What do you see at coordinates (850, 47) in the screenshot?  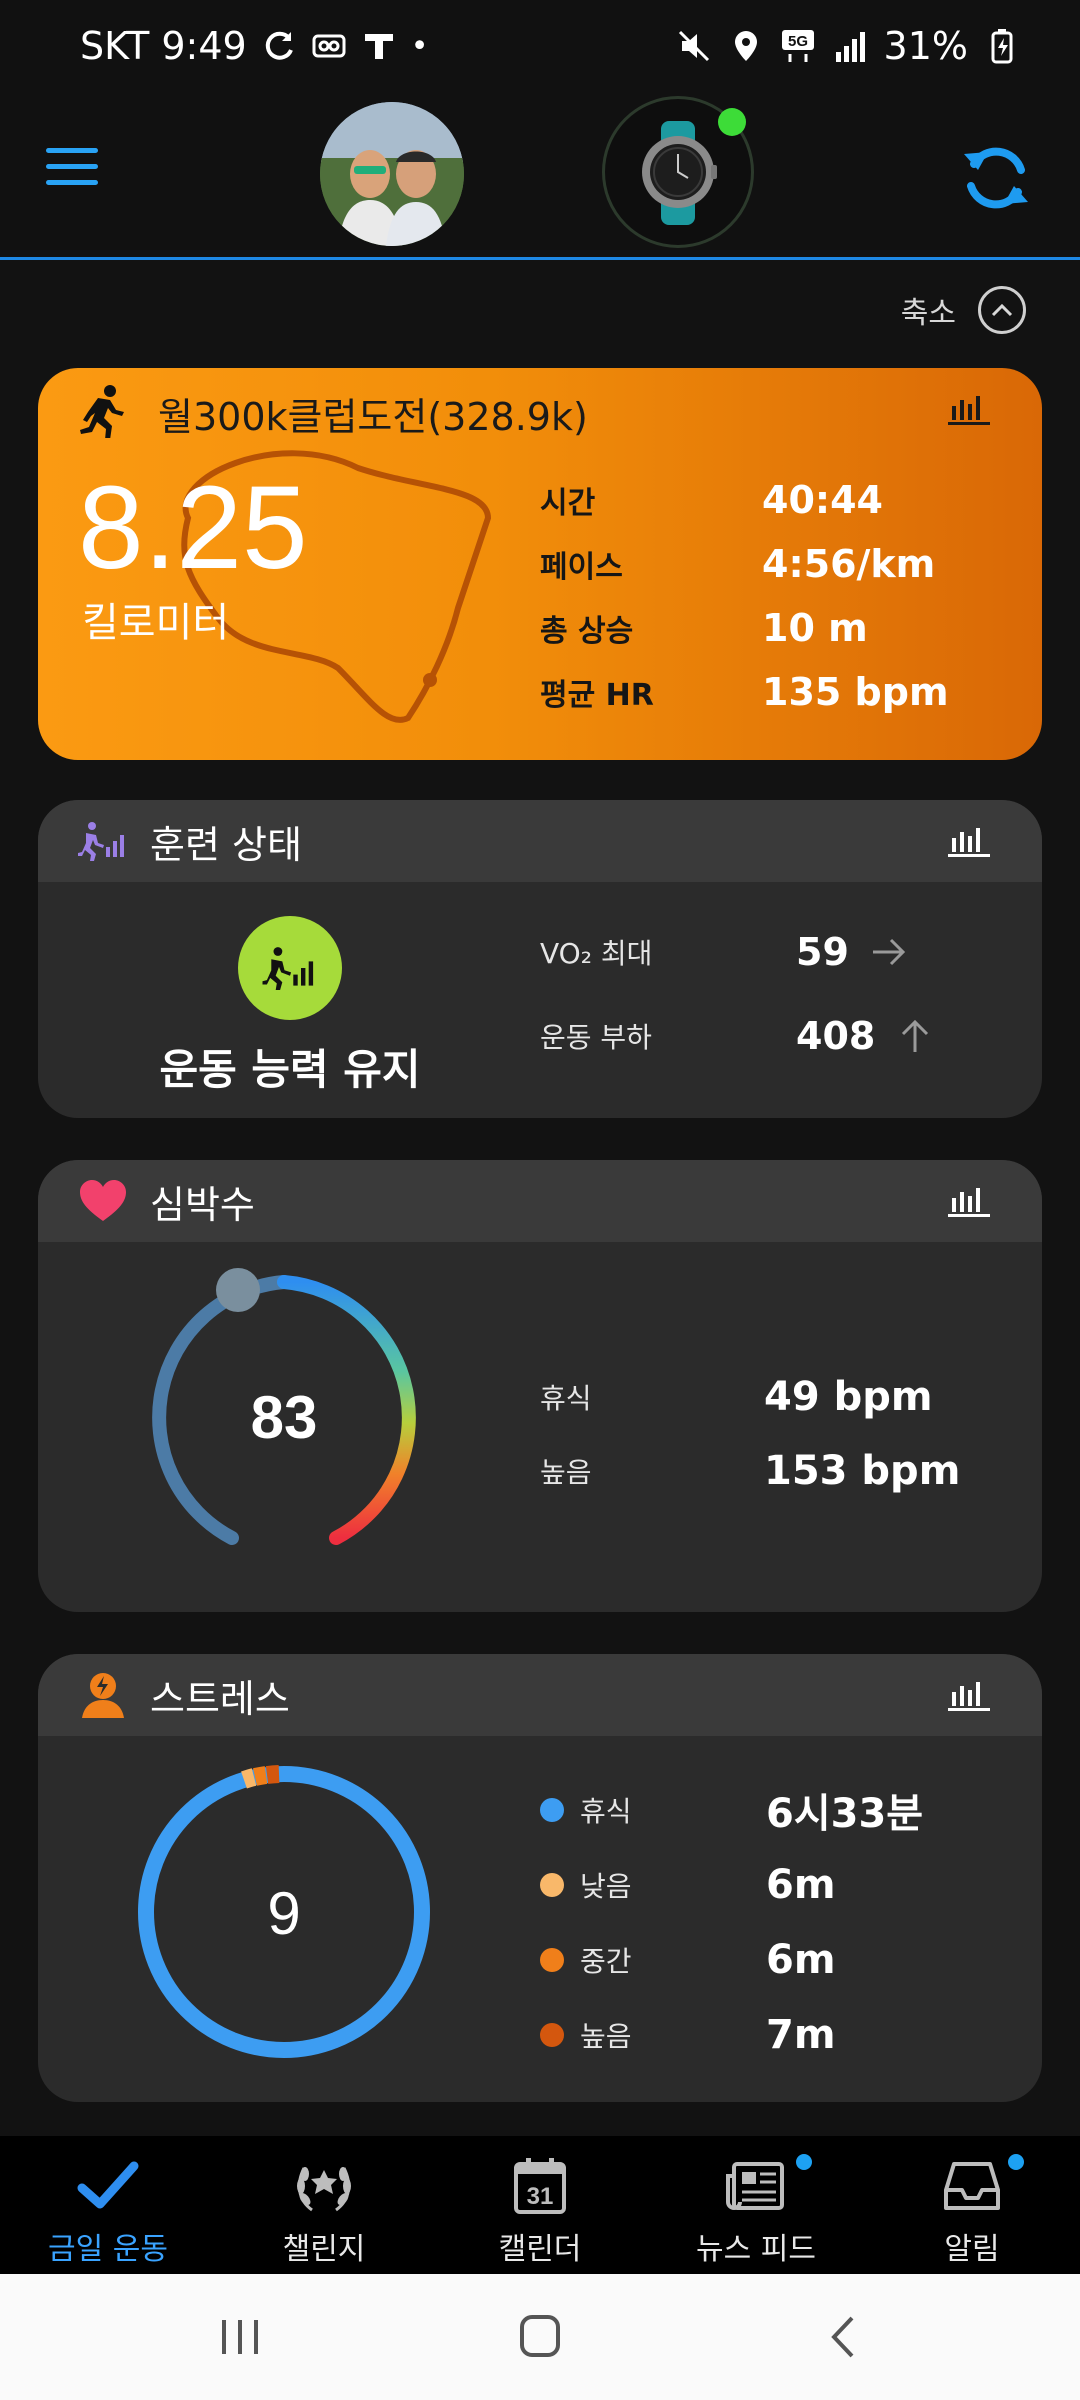 I see `signal-icon` at bounding box center [850, 47].